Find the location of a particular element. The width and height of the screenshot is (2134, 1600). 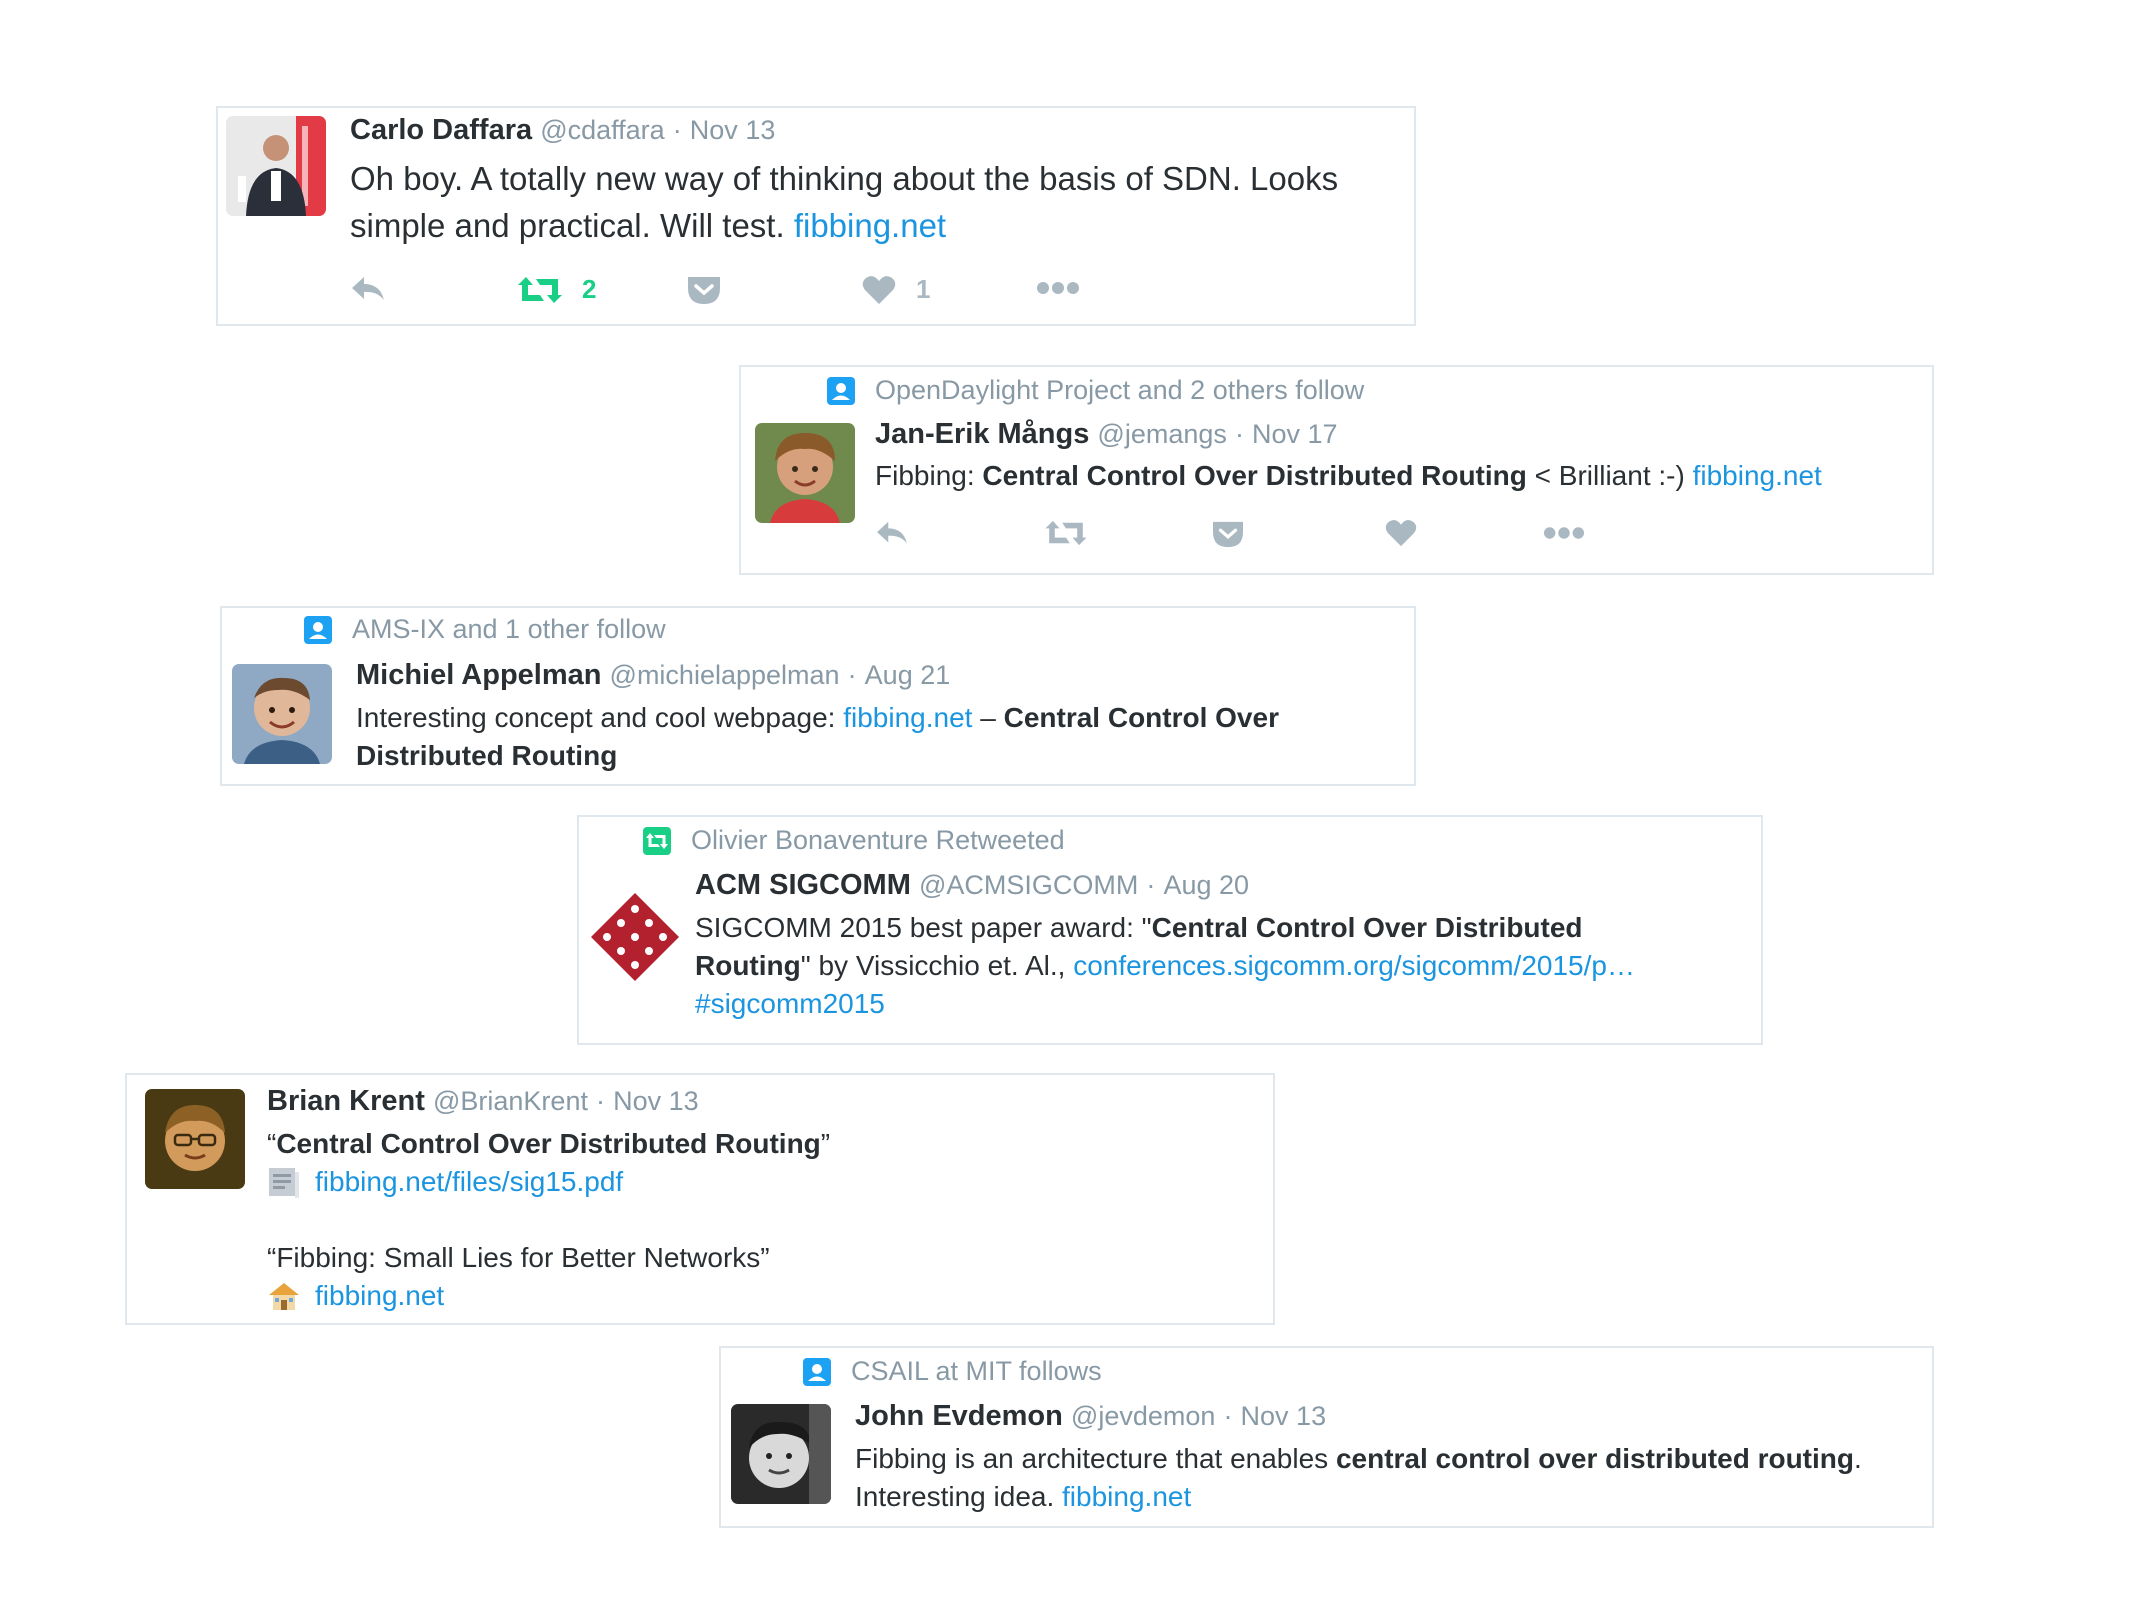

text-part: Fibbing is an architecture that enables is located at coordinates (1095, 1458).